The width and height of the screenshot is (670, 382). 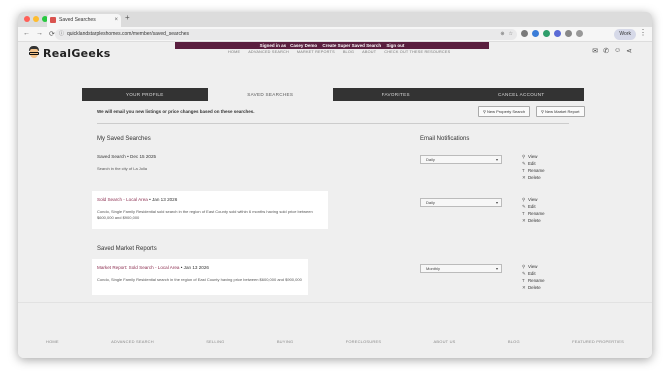 I want to click on minimize-window-button, so click(x=36, y=19).